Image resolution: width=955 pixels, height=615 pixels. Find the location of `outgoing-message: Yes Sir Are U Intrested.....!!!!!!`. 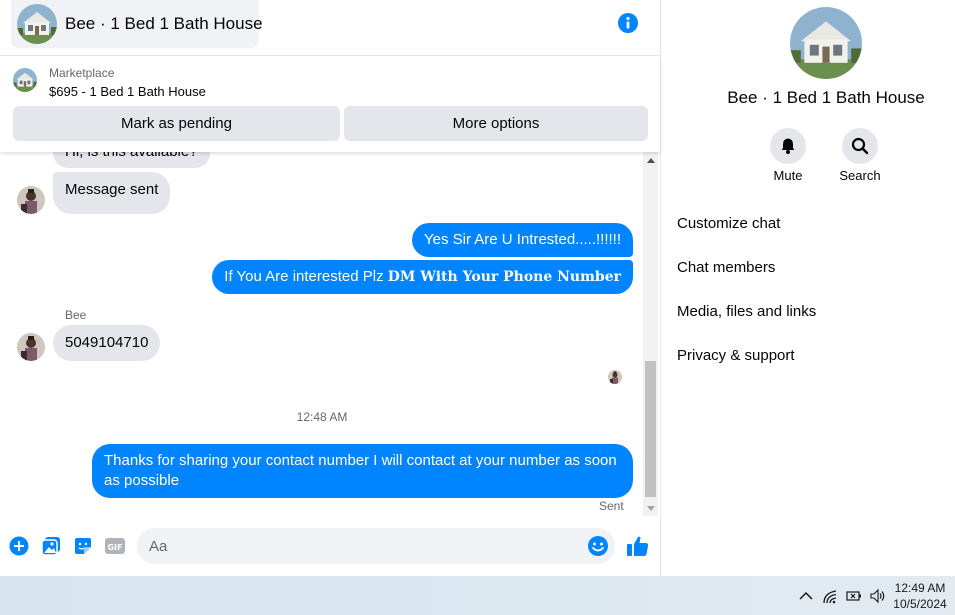

outgoing-message: Yes Sir Are U Intrested.....!!!!!! is located at coordinates (522, 240).